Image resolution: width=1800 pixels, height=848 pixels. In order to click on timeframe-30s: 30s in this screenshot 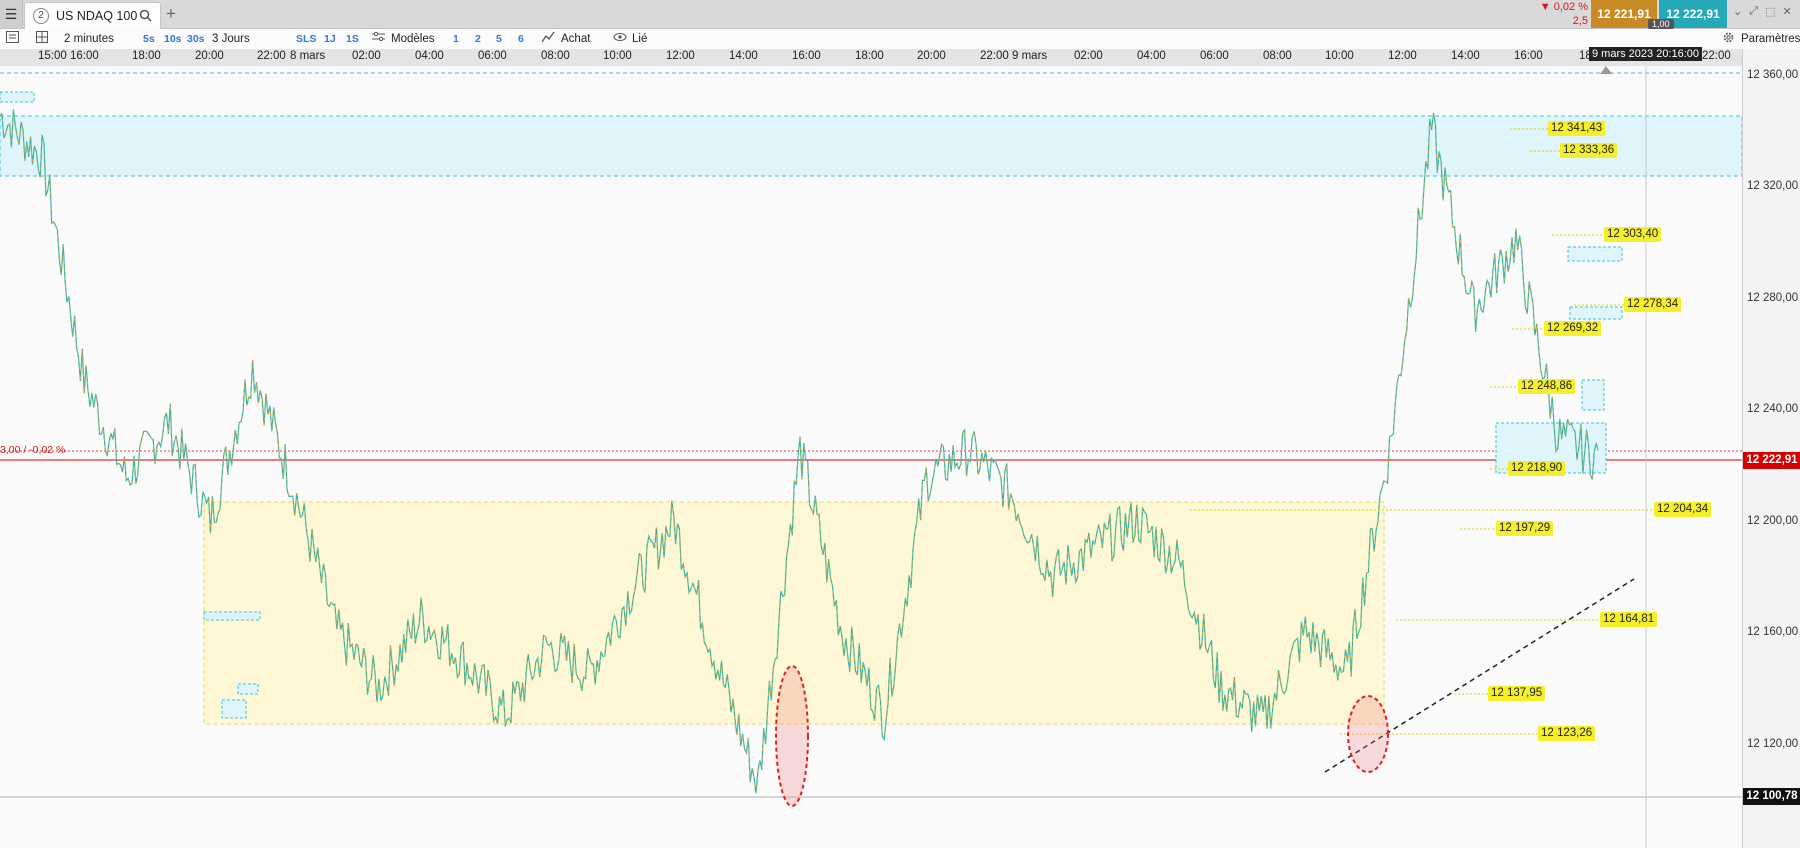, I will do `click(196, 39)`.